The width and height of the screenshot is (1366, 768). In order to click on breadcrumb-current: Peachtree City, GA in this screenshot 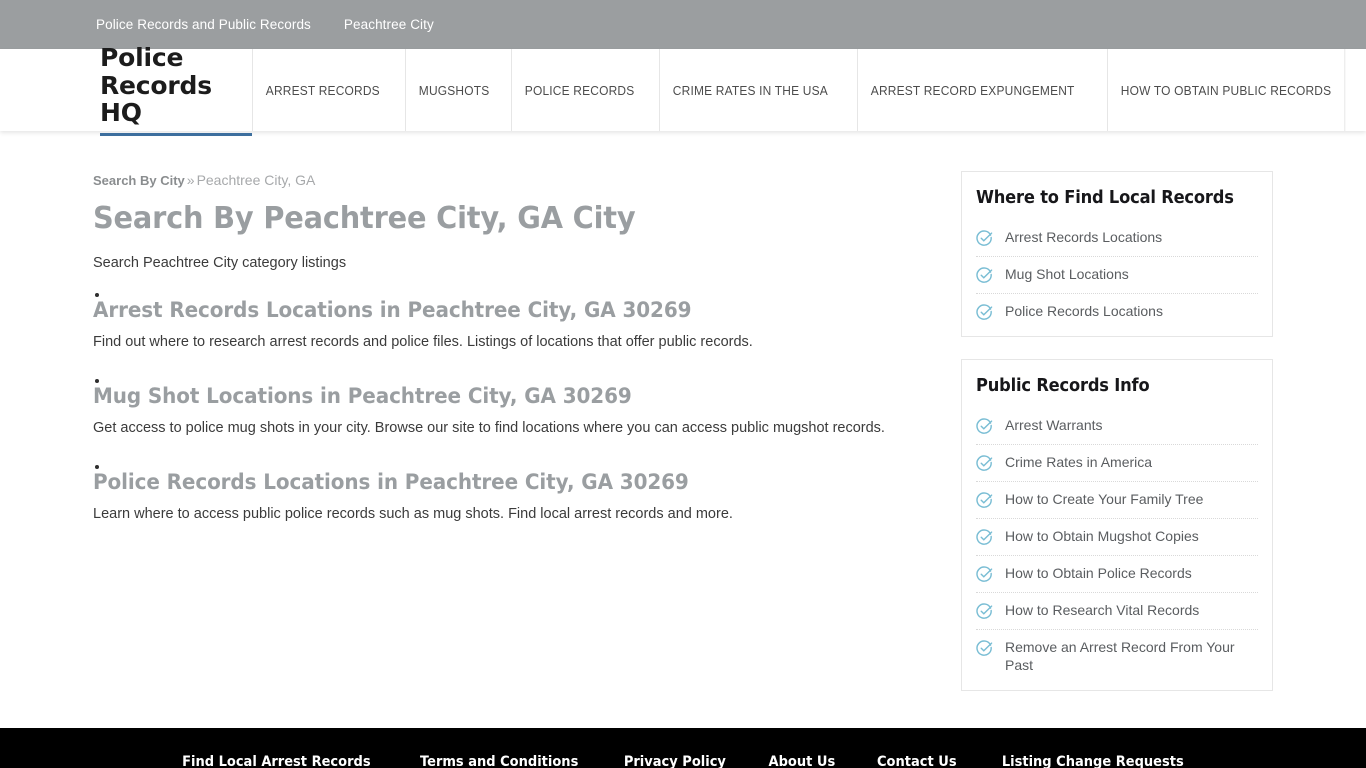, I will do `click(256, 180)`.